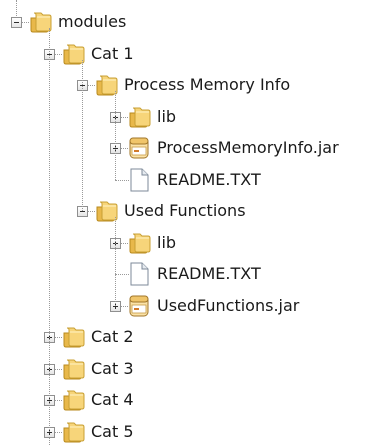  What do you see at coordinates (92, 21) in the screenshot?
I see `tree-node-label: modules` at bounding box center [92, 21].